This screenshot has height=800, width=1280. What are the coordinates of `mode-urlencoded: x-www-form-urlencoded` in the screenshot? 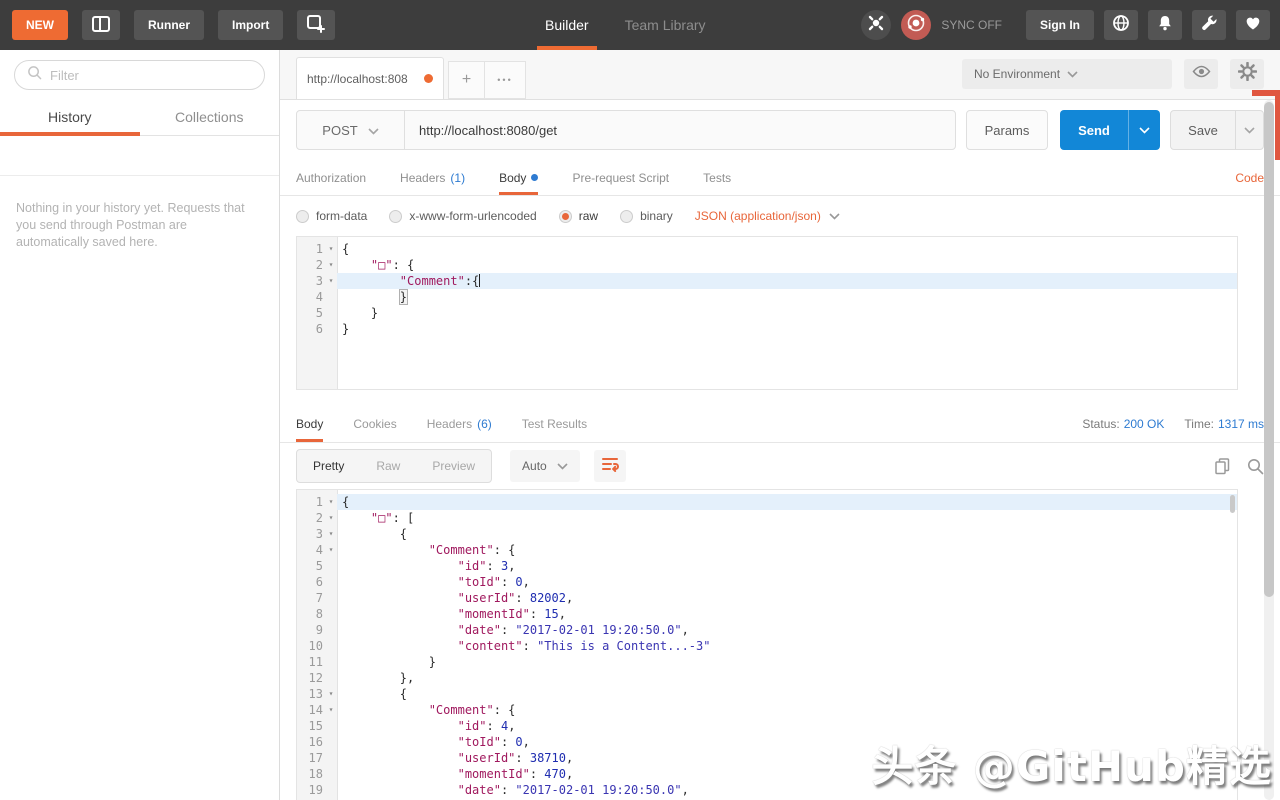 It's located at (463, 216).